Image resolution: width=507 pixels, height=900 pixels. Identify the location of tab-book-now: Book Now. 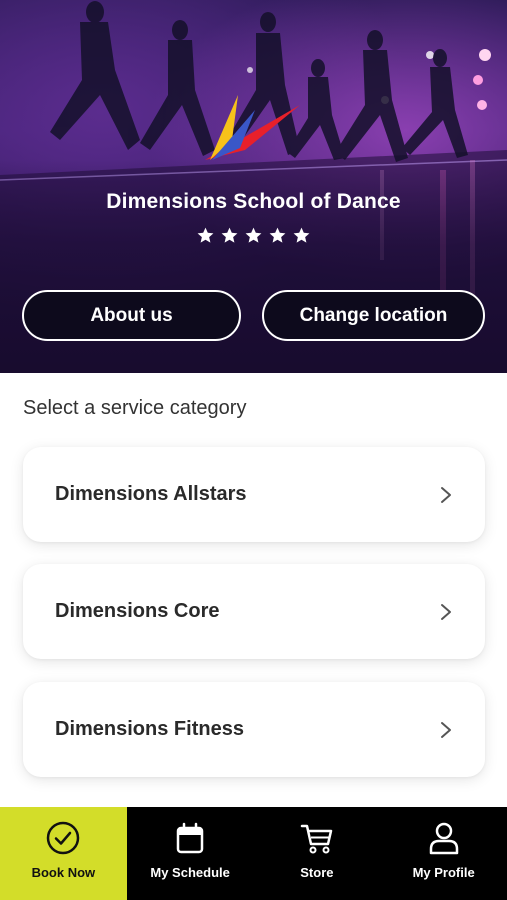
(63, 853).